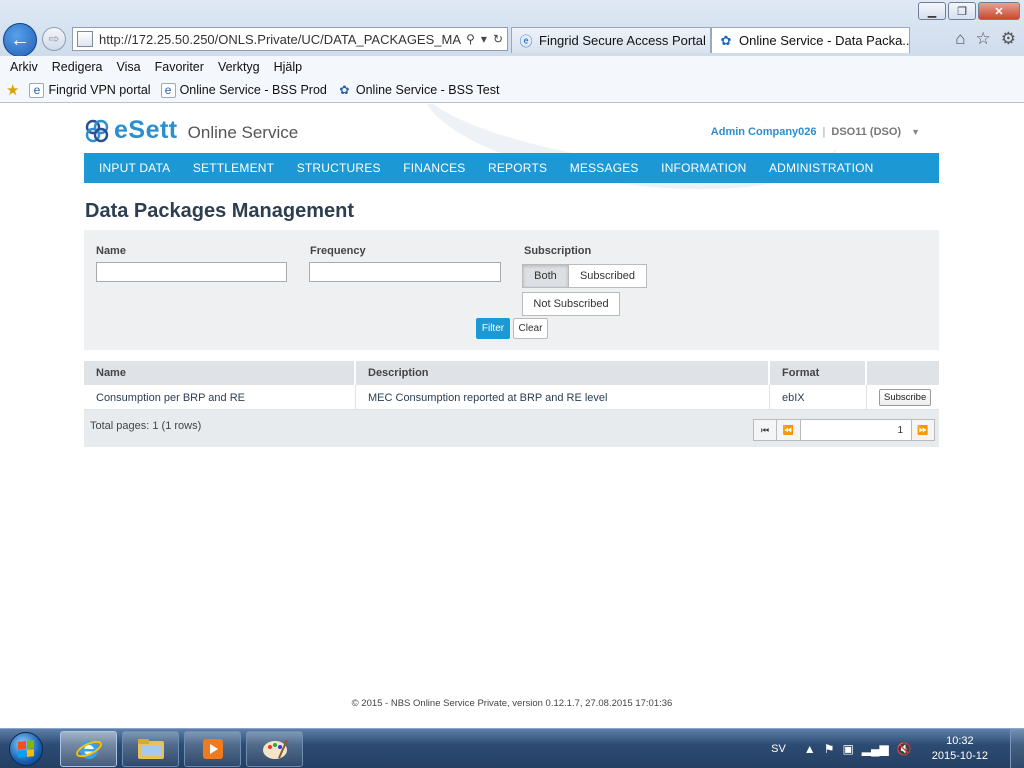  What do you see at coordinates (607, 276) in the screenshot?
I see `subscription-subscribed-button: Subscribed` at bounding box center [607, 276].